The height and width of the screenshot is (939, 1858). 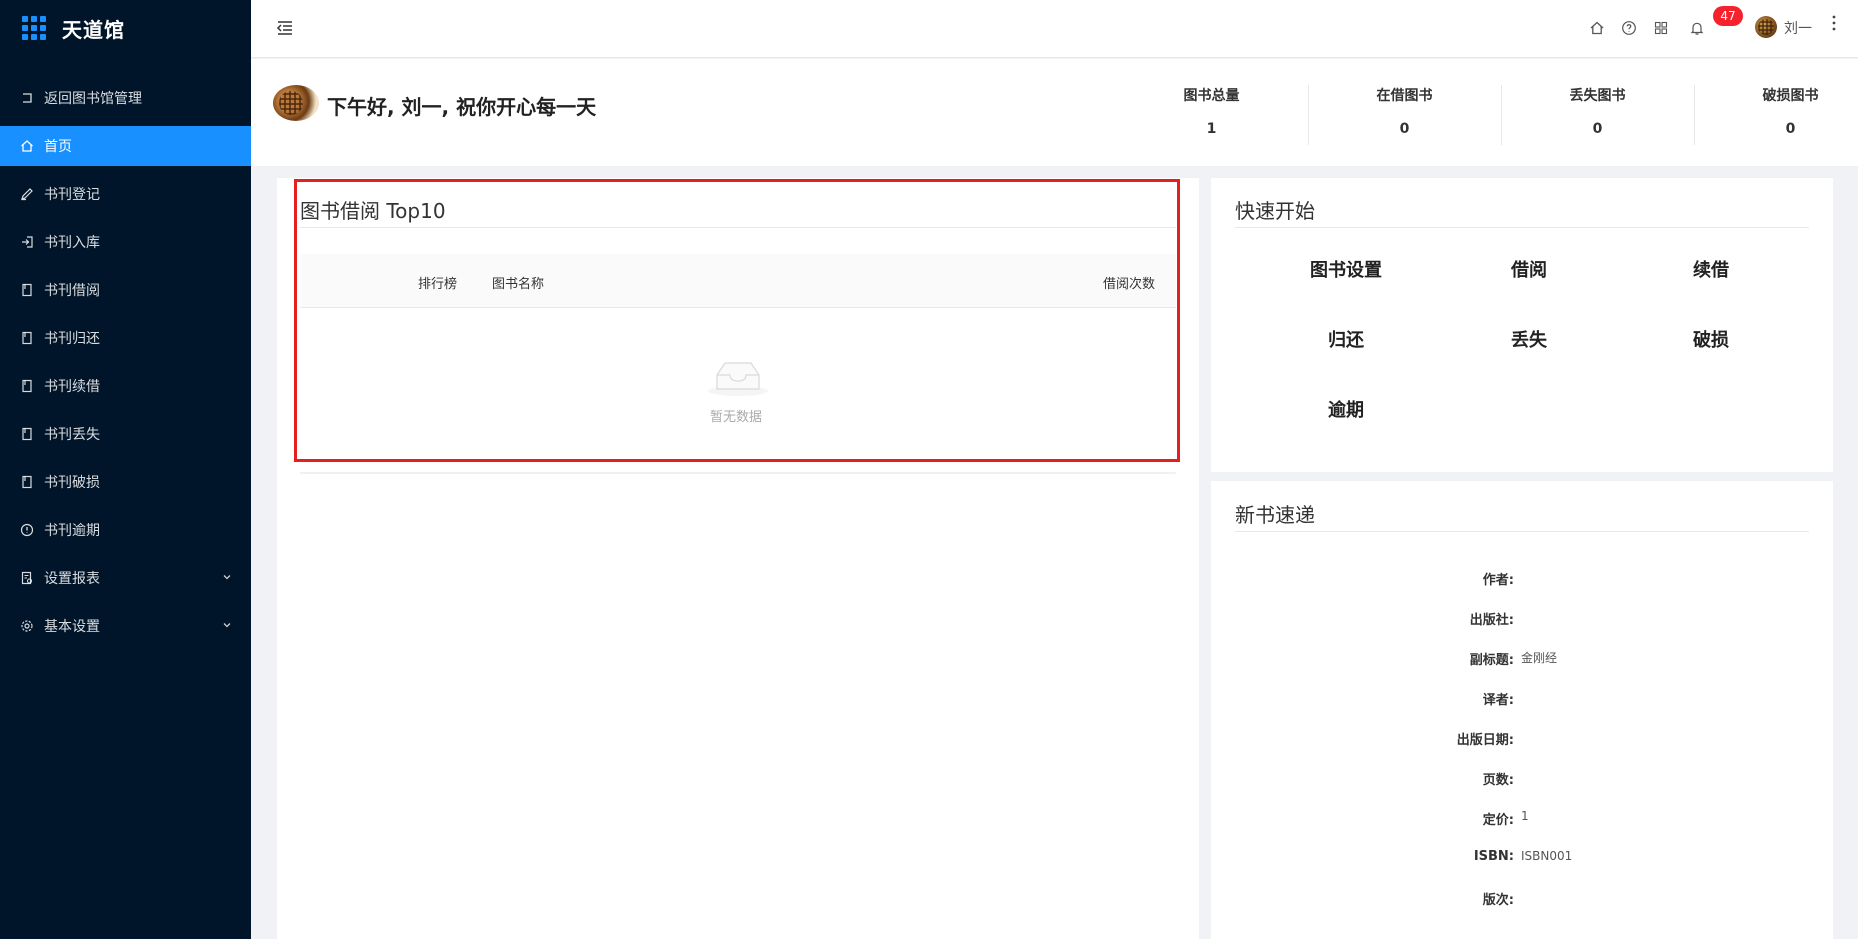 What do you see at coordinates (1404, 96) in the screenshot?
I see `stat-label: 在借图书` at bounding box center [1404, 96].